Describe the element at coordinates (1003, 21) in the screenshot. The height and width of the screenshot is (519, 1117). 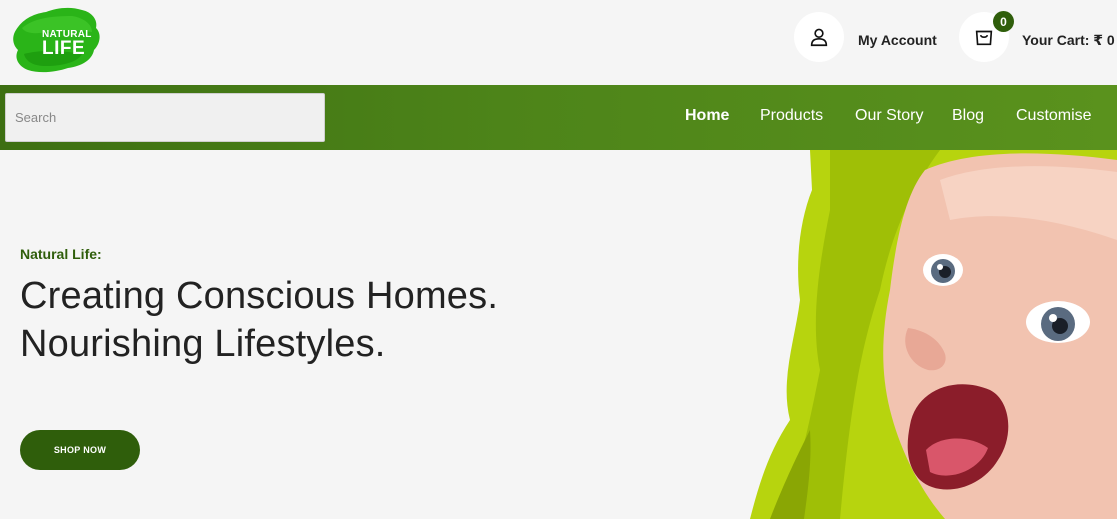
I see `cart-count-badge: 0` at that location.